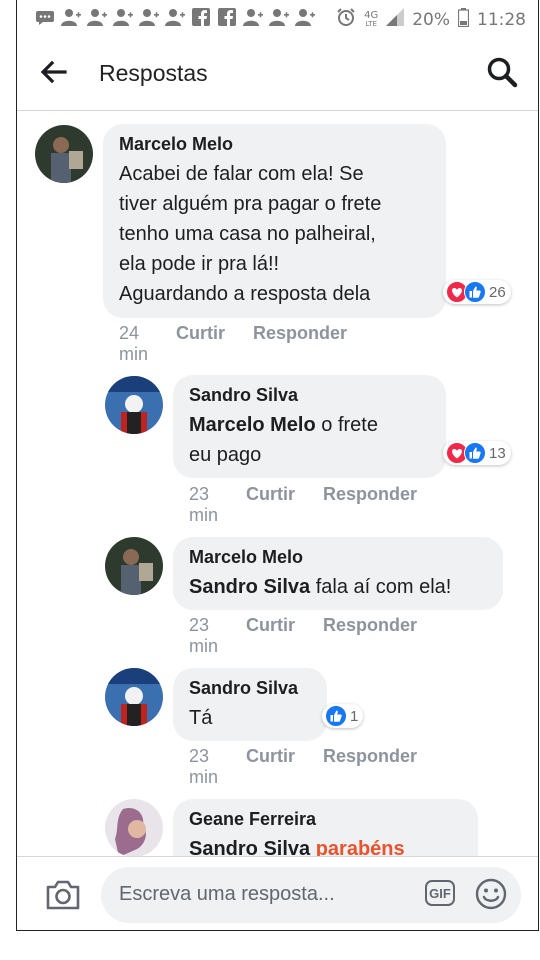 The height and width of the screenshot is (960, 540). I want to click on reply-composer: Escreva uma resposta... GIF, so click(277, 893).